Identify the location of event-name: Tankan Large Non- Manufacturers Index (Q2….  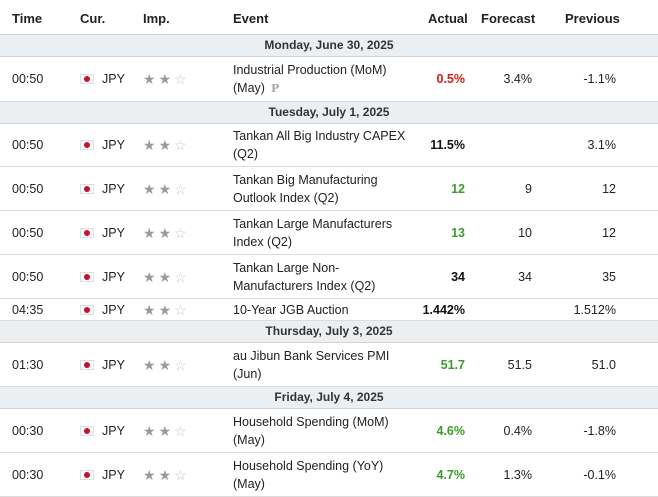
(326, 276).